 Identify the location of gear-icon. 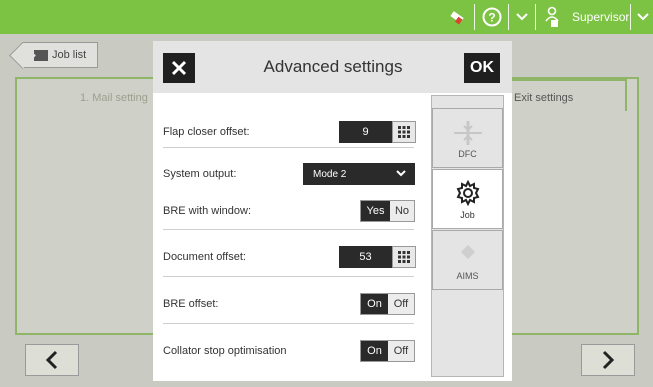
(467, 193).